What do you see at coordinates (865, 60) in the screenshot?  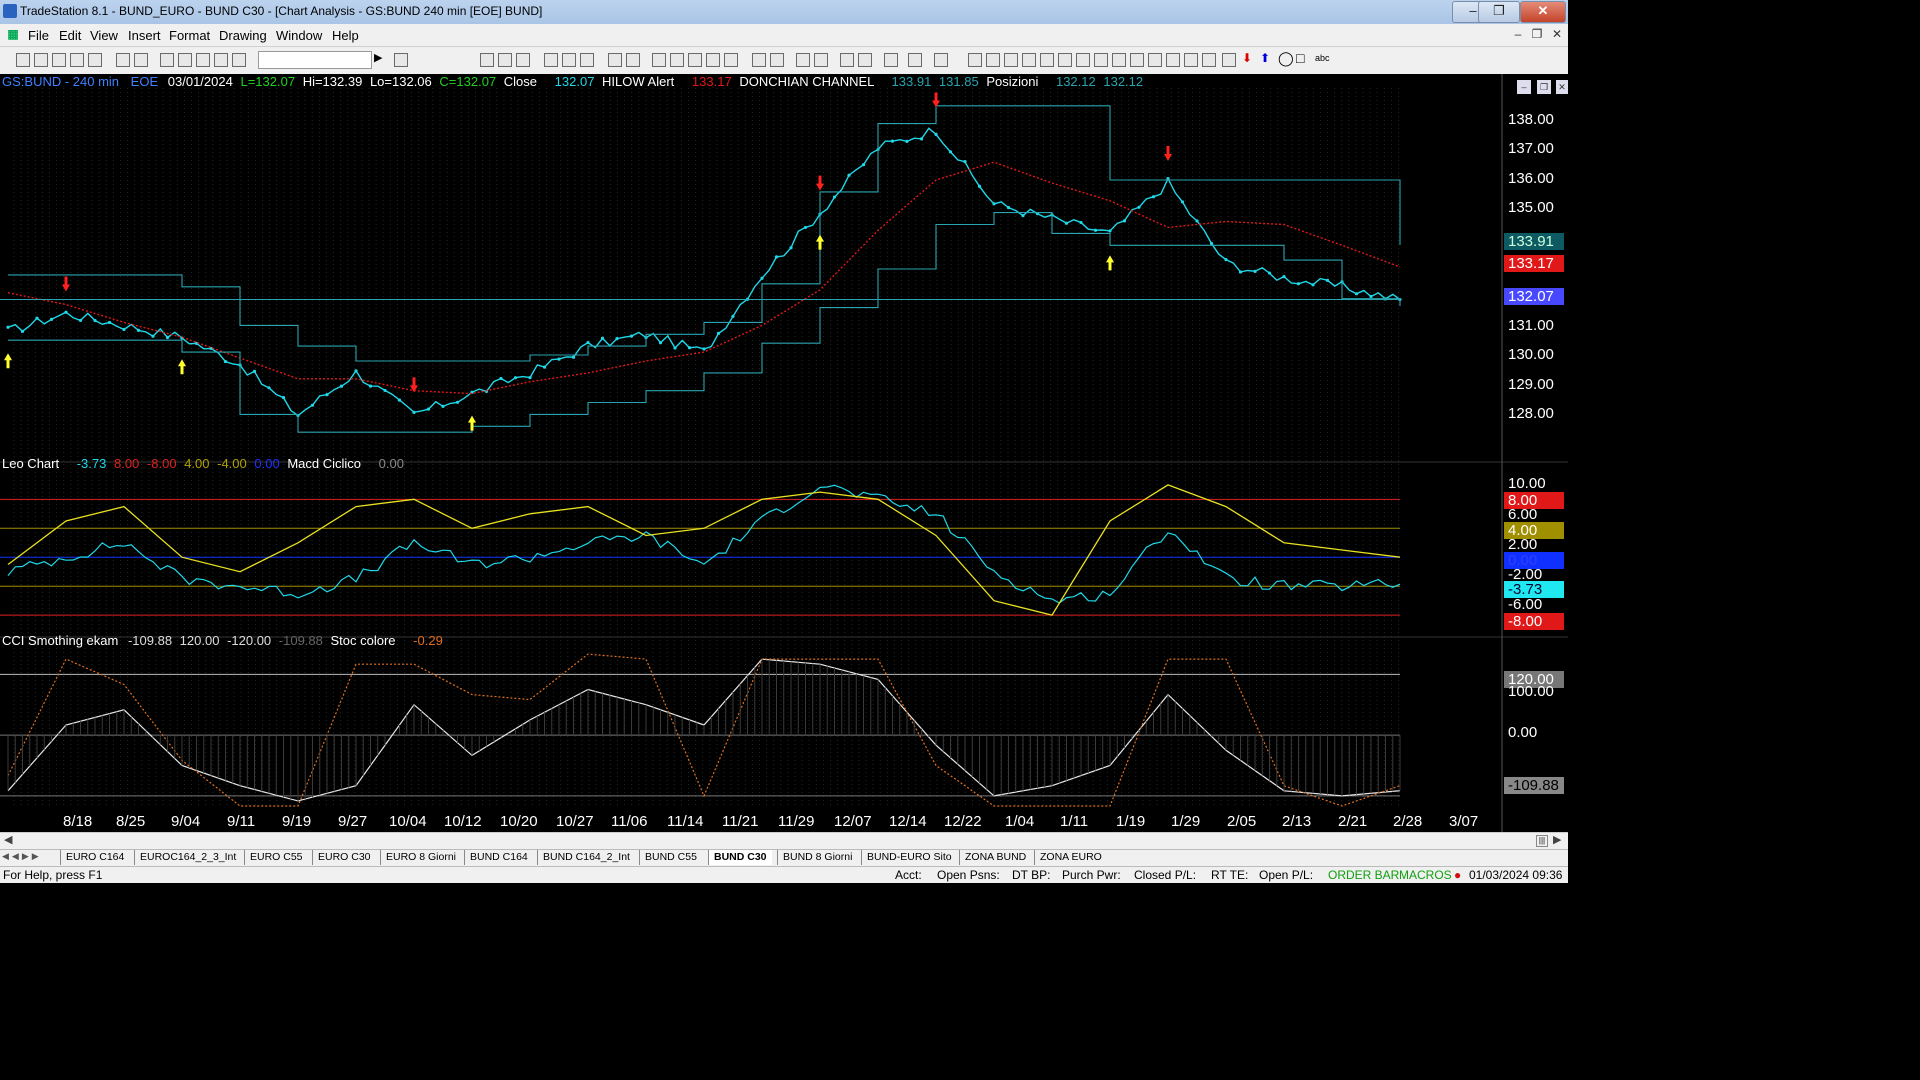 I see `data-window-icon` at bounding box center [865, 60].